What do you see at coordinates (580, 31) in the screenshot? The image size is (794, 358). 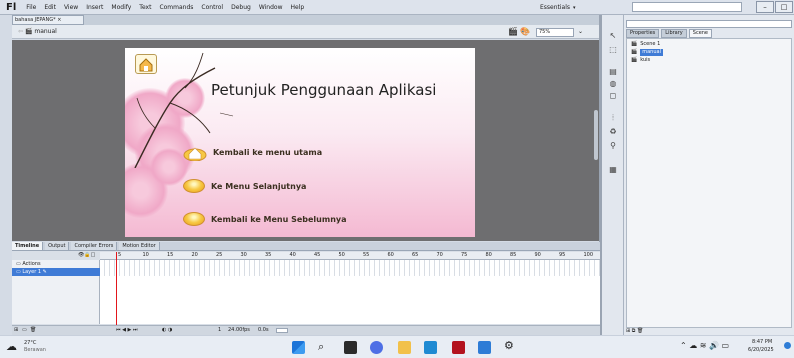 I see `chevron-down-icon: ⌄` at bounding box center [580, 31].